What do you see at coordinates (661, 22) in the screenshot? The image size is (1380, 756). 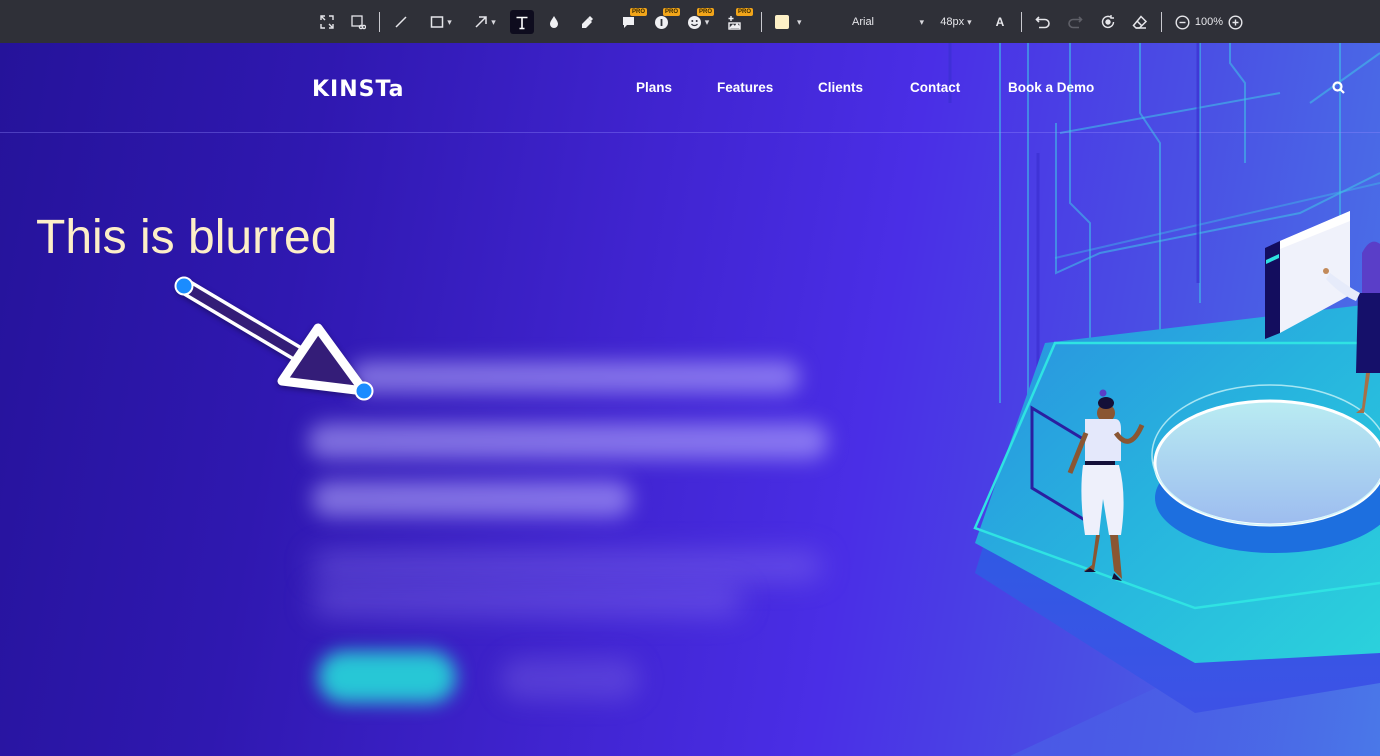 I see `step-number-icon` at bounding box center [661, 22].